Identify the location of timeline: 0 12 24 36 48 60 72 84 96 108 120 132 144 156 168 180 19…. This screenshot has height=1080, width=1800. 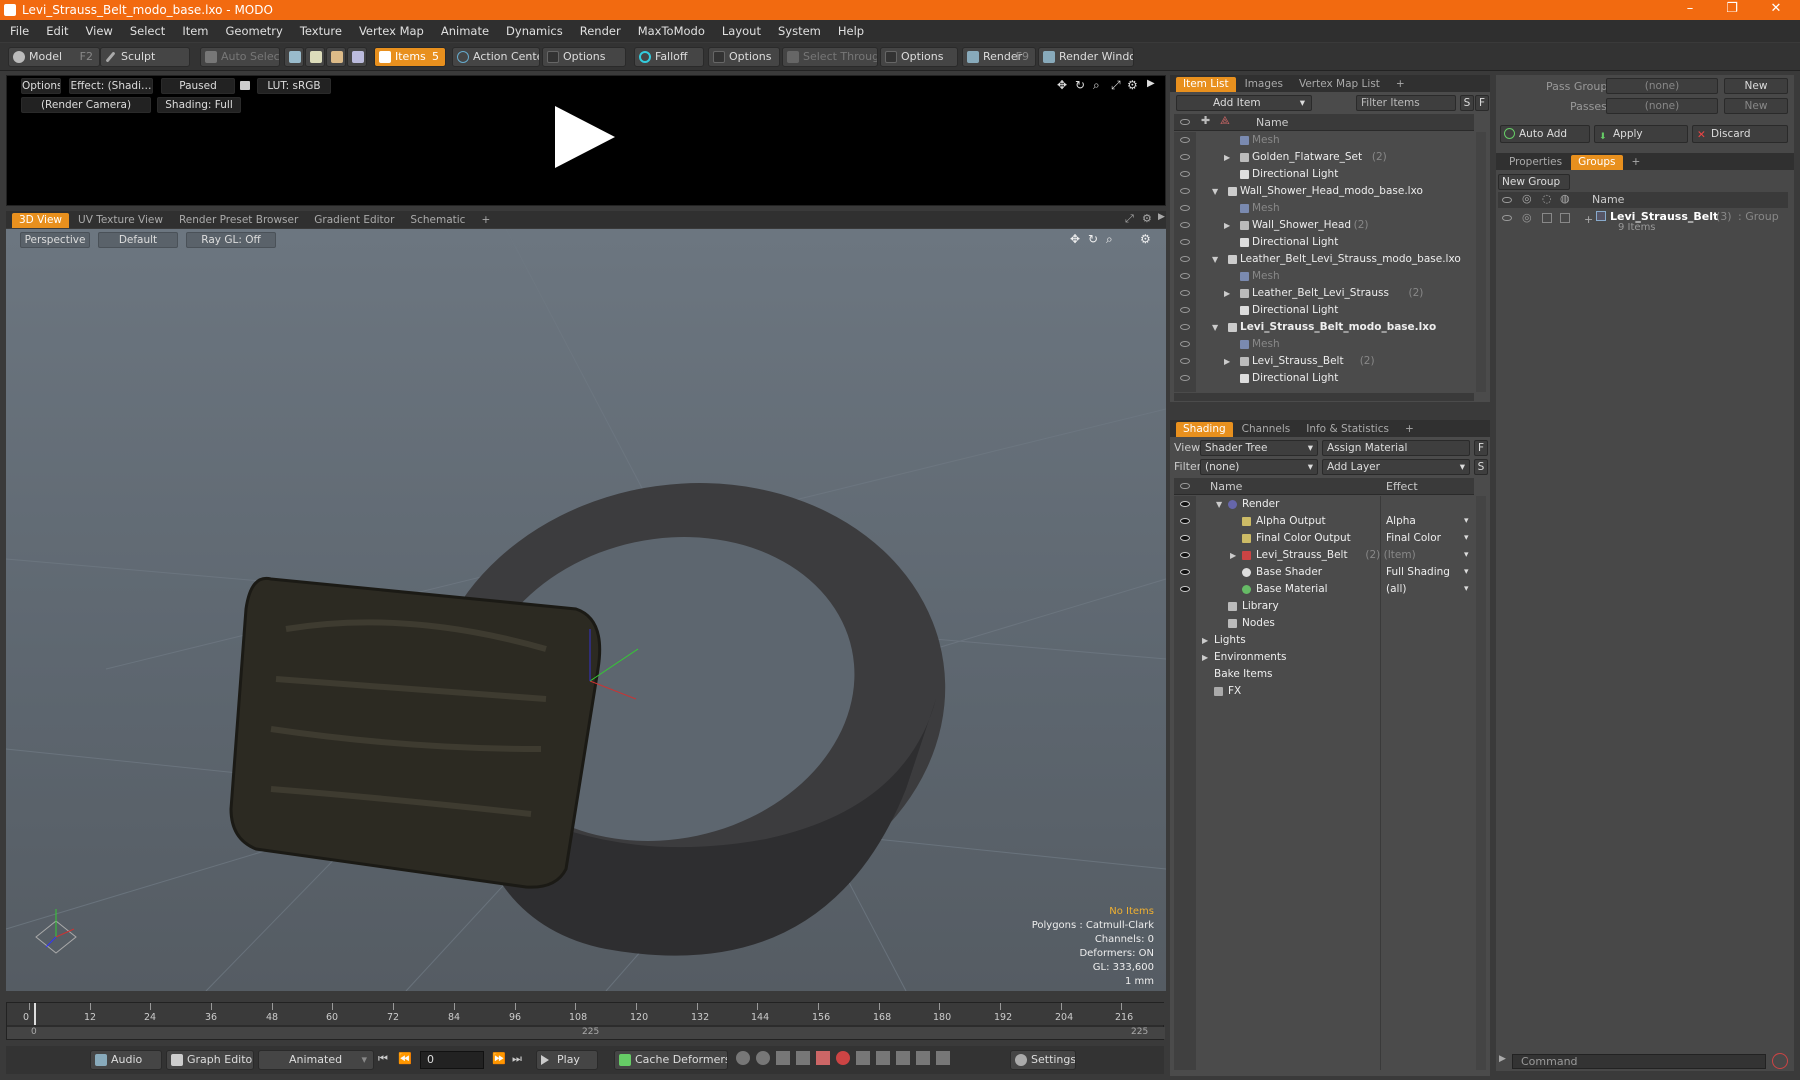
(585, 1021).